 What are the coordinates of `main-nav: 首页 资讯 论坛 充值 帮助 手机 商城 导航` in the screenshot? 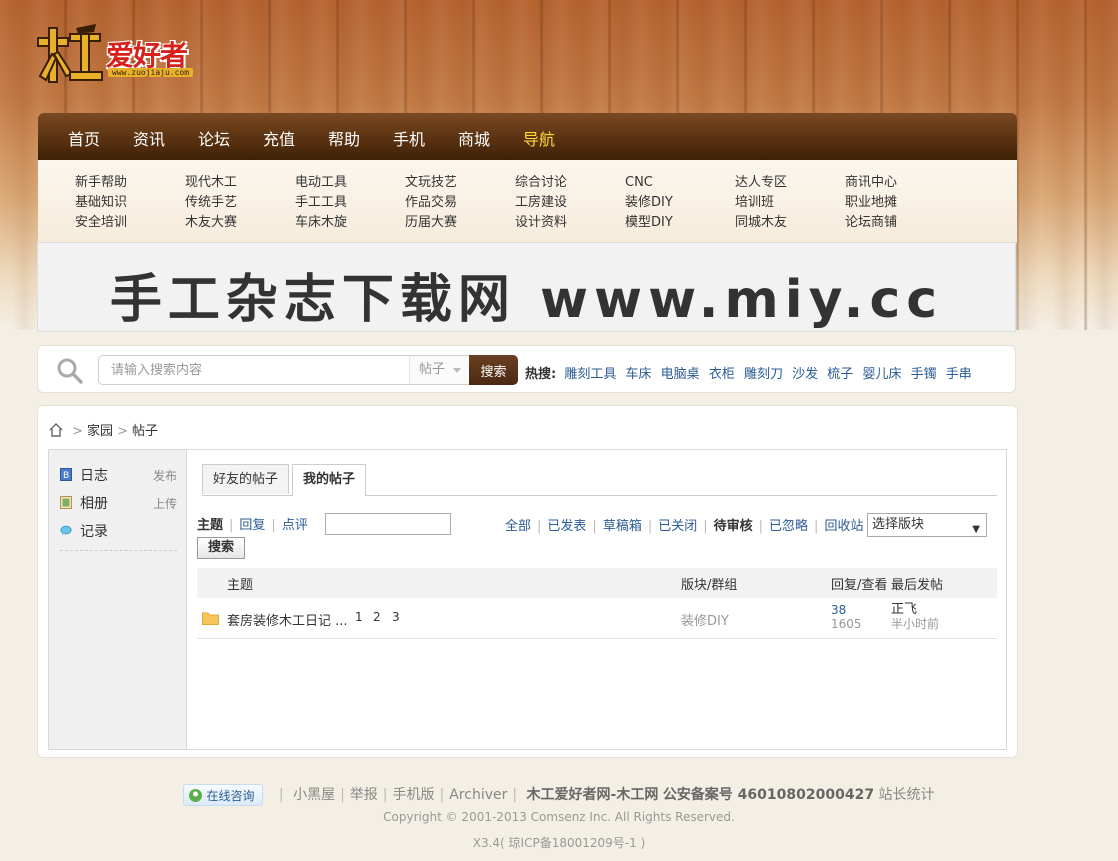 It's located at (527, 136).